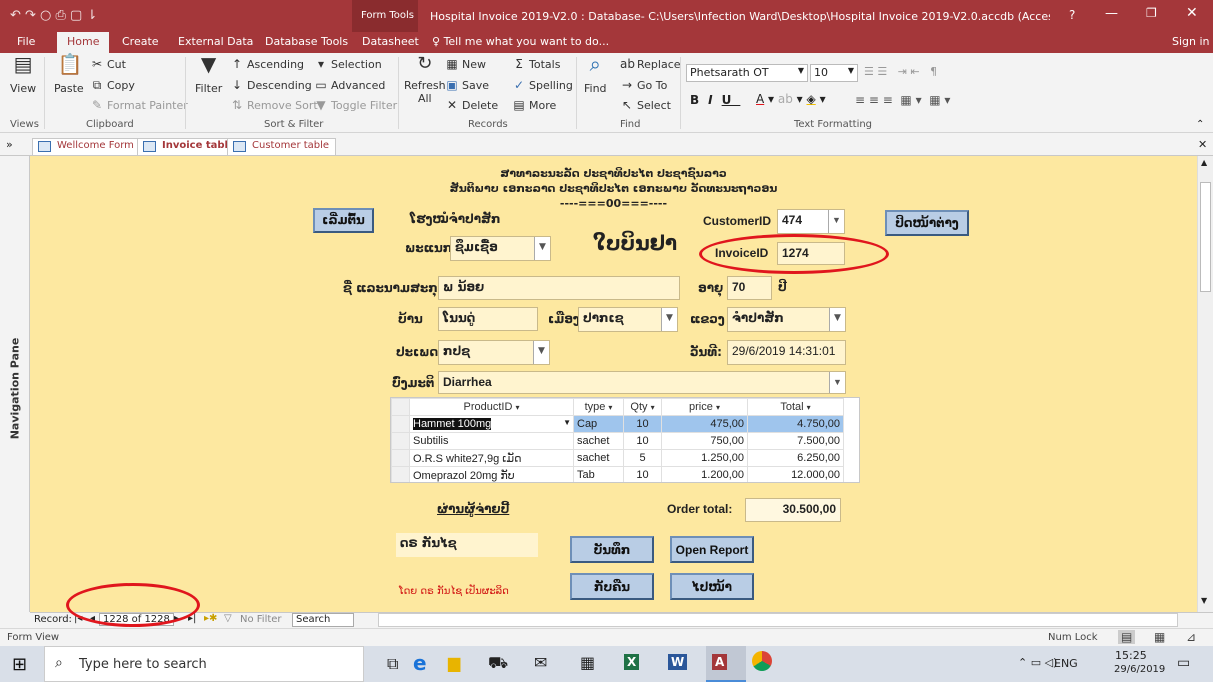  I want to click on tab-create: Create, so click(140, 41).